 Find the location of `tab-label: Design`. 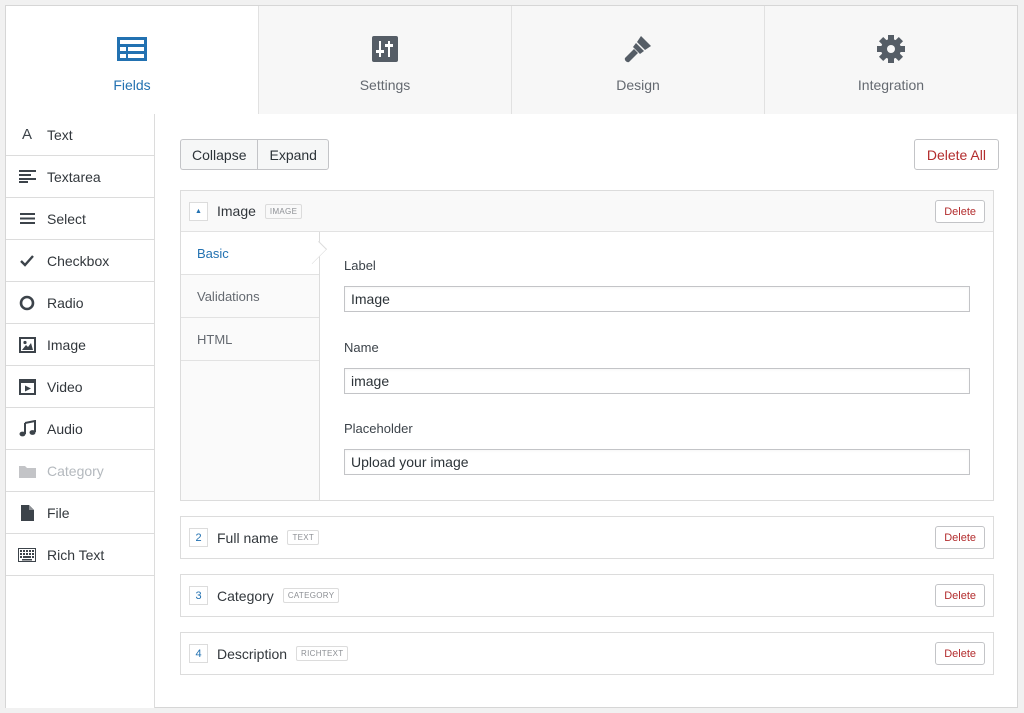

tab-label: Design is located at coordinates (638, 85).